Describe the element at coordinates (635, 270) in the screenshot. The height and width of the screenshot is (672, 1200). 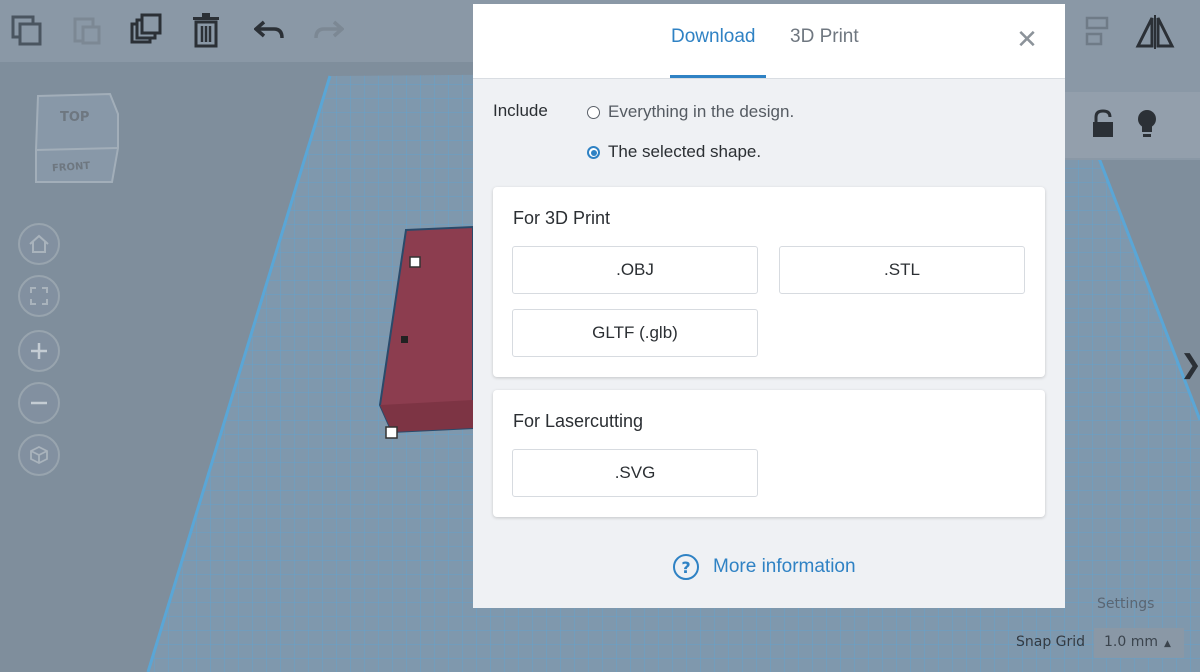
I see `obj-button: .OBJ` at that location.